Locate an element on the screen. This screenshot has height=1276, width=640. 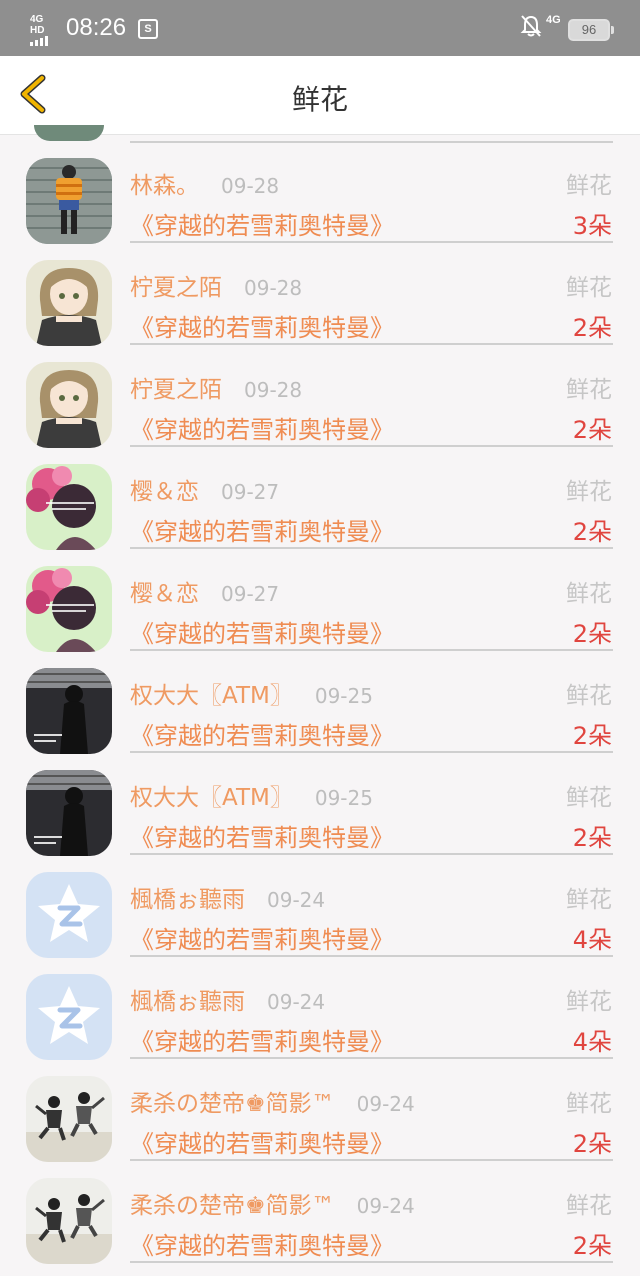
flower-count: 3朵 is located at coordinates (592, 226).